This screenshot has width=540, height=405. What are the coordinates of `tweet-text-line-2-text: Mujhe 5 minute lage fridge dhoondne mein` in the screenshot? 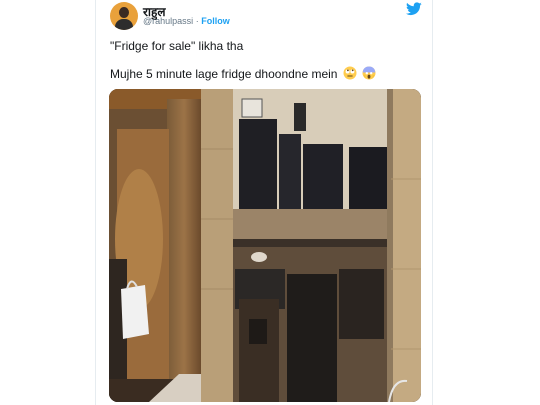 It's located at (224, 74).